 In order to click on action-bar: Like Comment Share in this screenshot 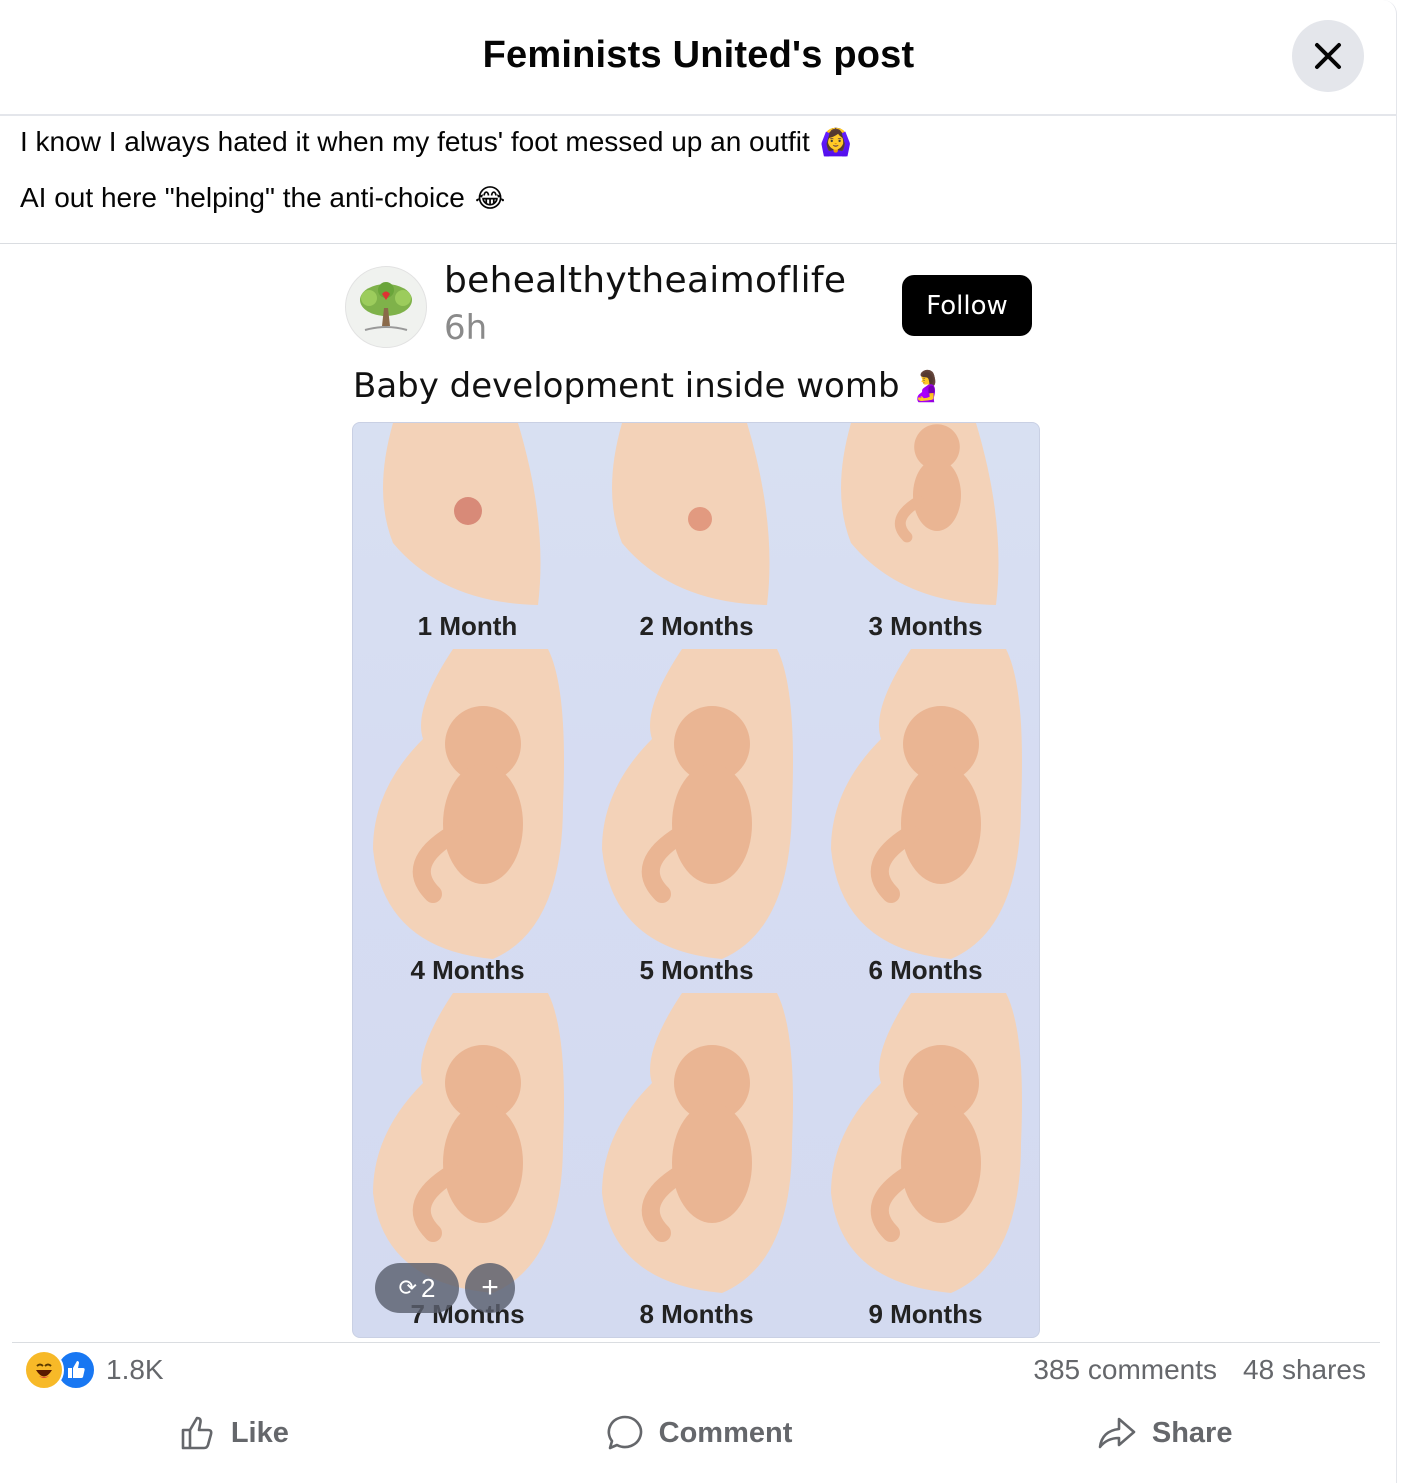, I will do `click(698, 1433)`.